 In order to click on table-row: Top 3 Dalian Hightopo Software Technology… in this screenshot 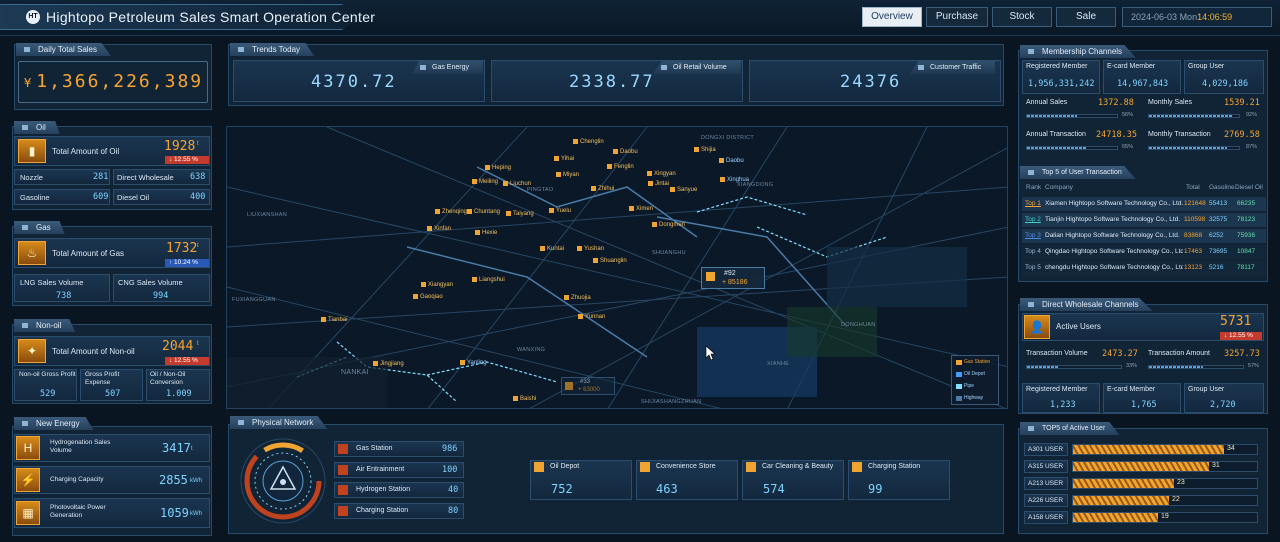, I will do `click(1144, 236)`.